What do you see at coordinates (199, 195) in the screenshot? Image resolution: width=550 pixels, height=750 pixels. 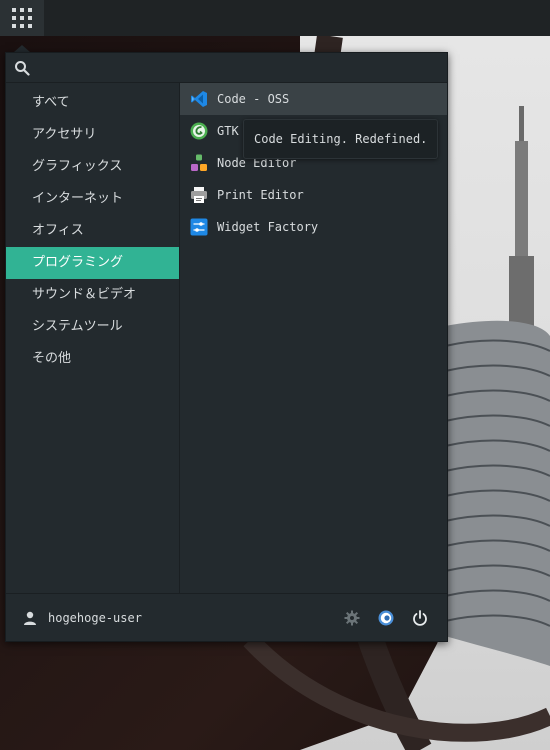 I see `print-editor-icon` at bounding box center [199, 195].